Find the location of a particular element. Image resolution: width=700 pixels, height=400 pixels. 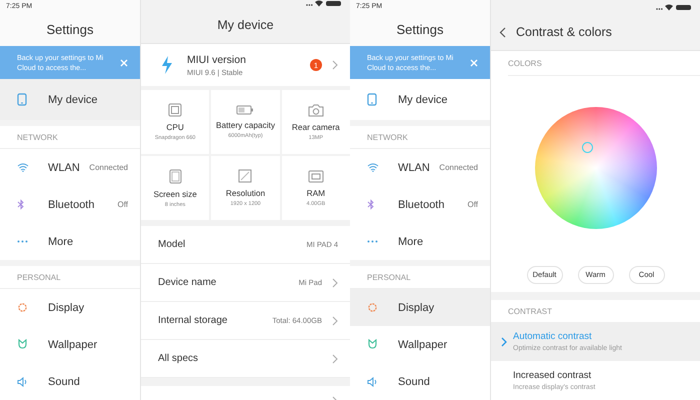

spec-label: Battery capacity is located at coordinates (245, 125).